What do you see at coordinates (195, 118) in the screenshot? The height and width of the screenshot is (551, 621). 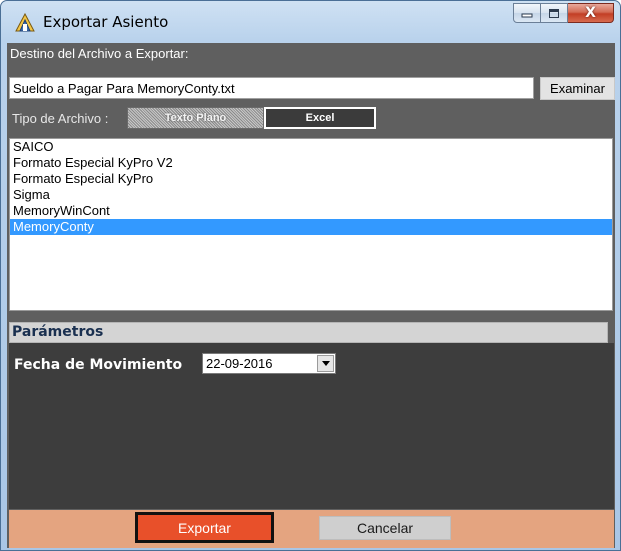 I see `file-type-plain-text-toggle: Texto Plano` at bounding box center [195, 118].